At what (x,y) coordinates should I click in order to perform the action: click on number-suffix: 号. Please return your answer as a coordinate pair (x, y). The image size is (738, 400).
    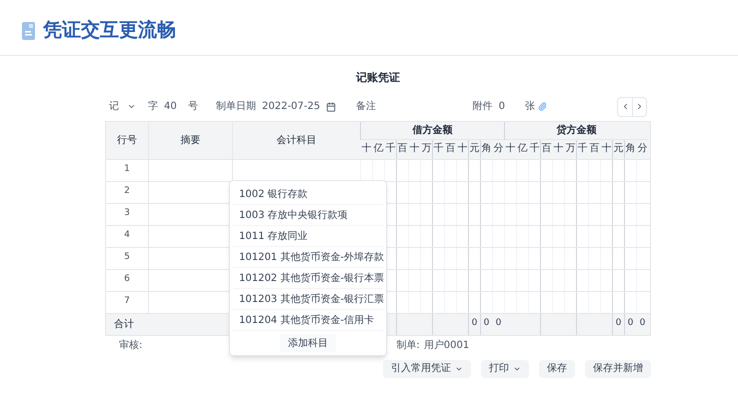
    Looking at the image, I should click on (193, 107).